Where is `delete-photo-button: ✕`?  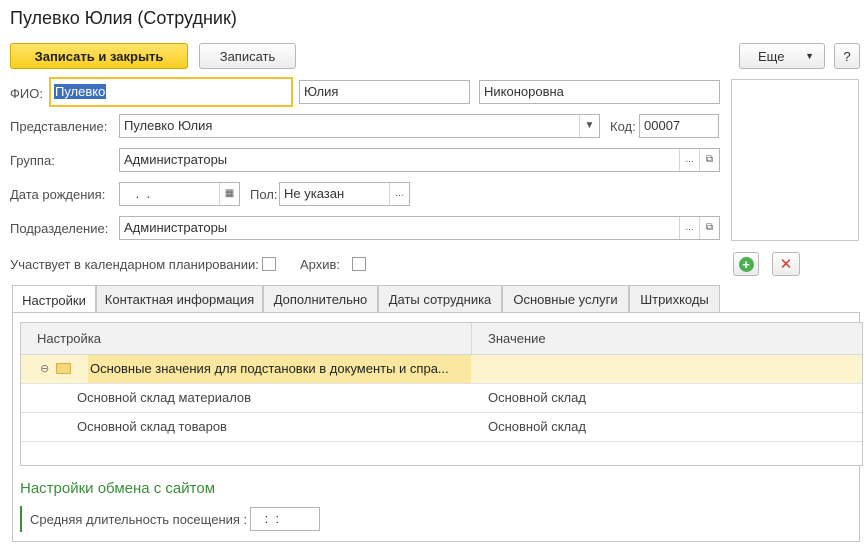 delete-photo-button: ✕ is located at coordinates (786, 264).